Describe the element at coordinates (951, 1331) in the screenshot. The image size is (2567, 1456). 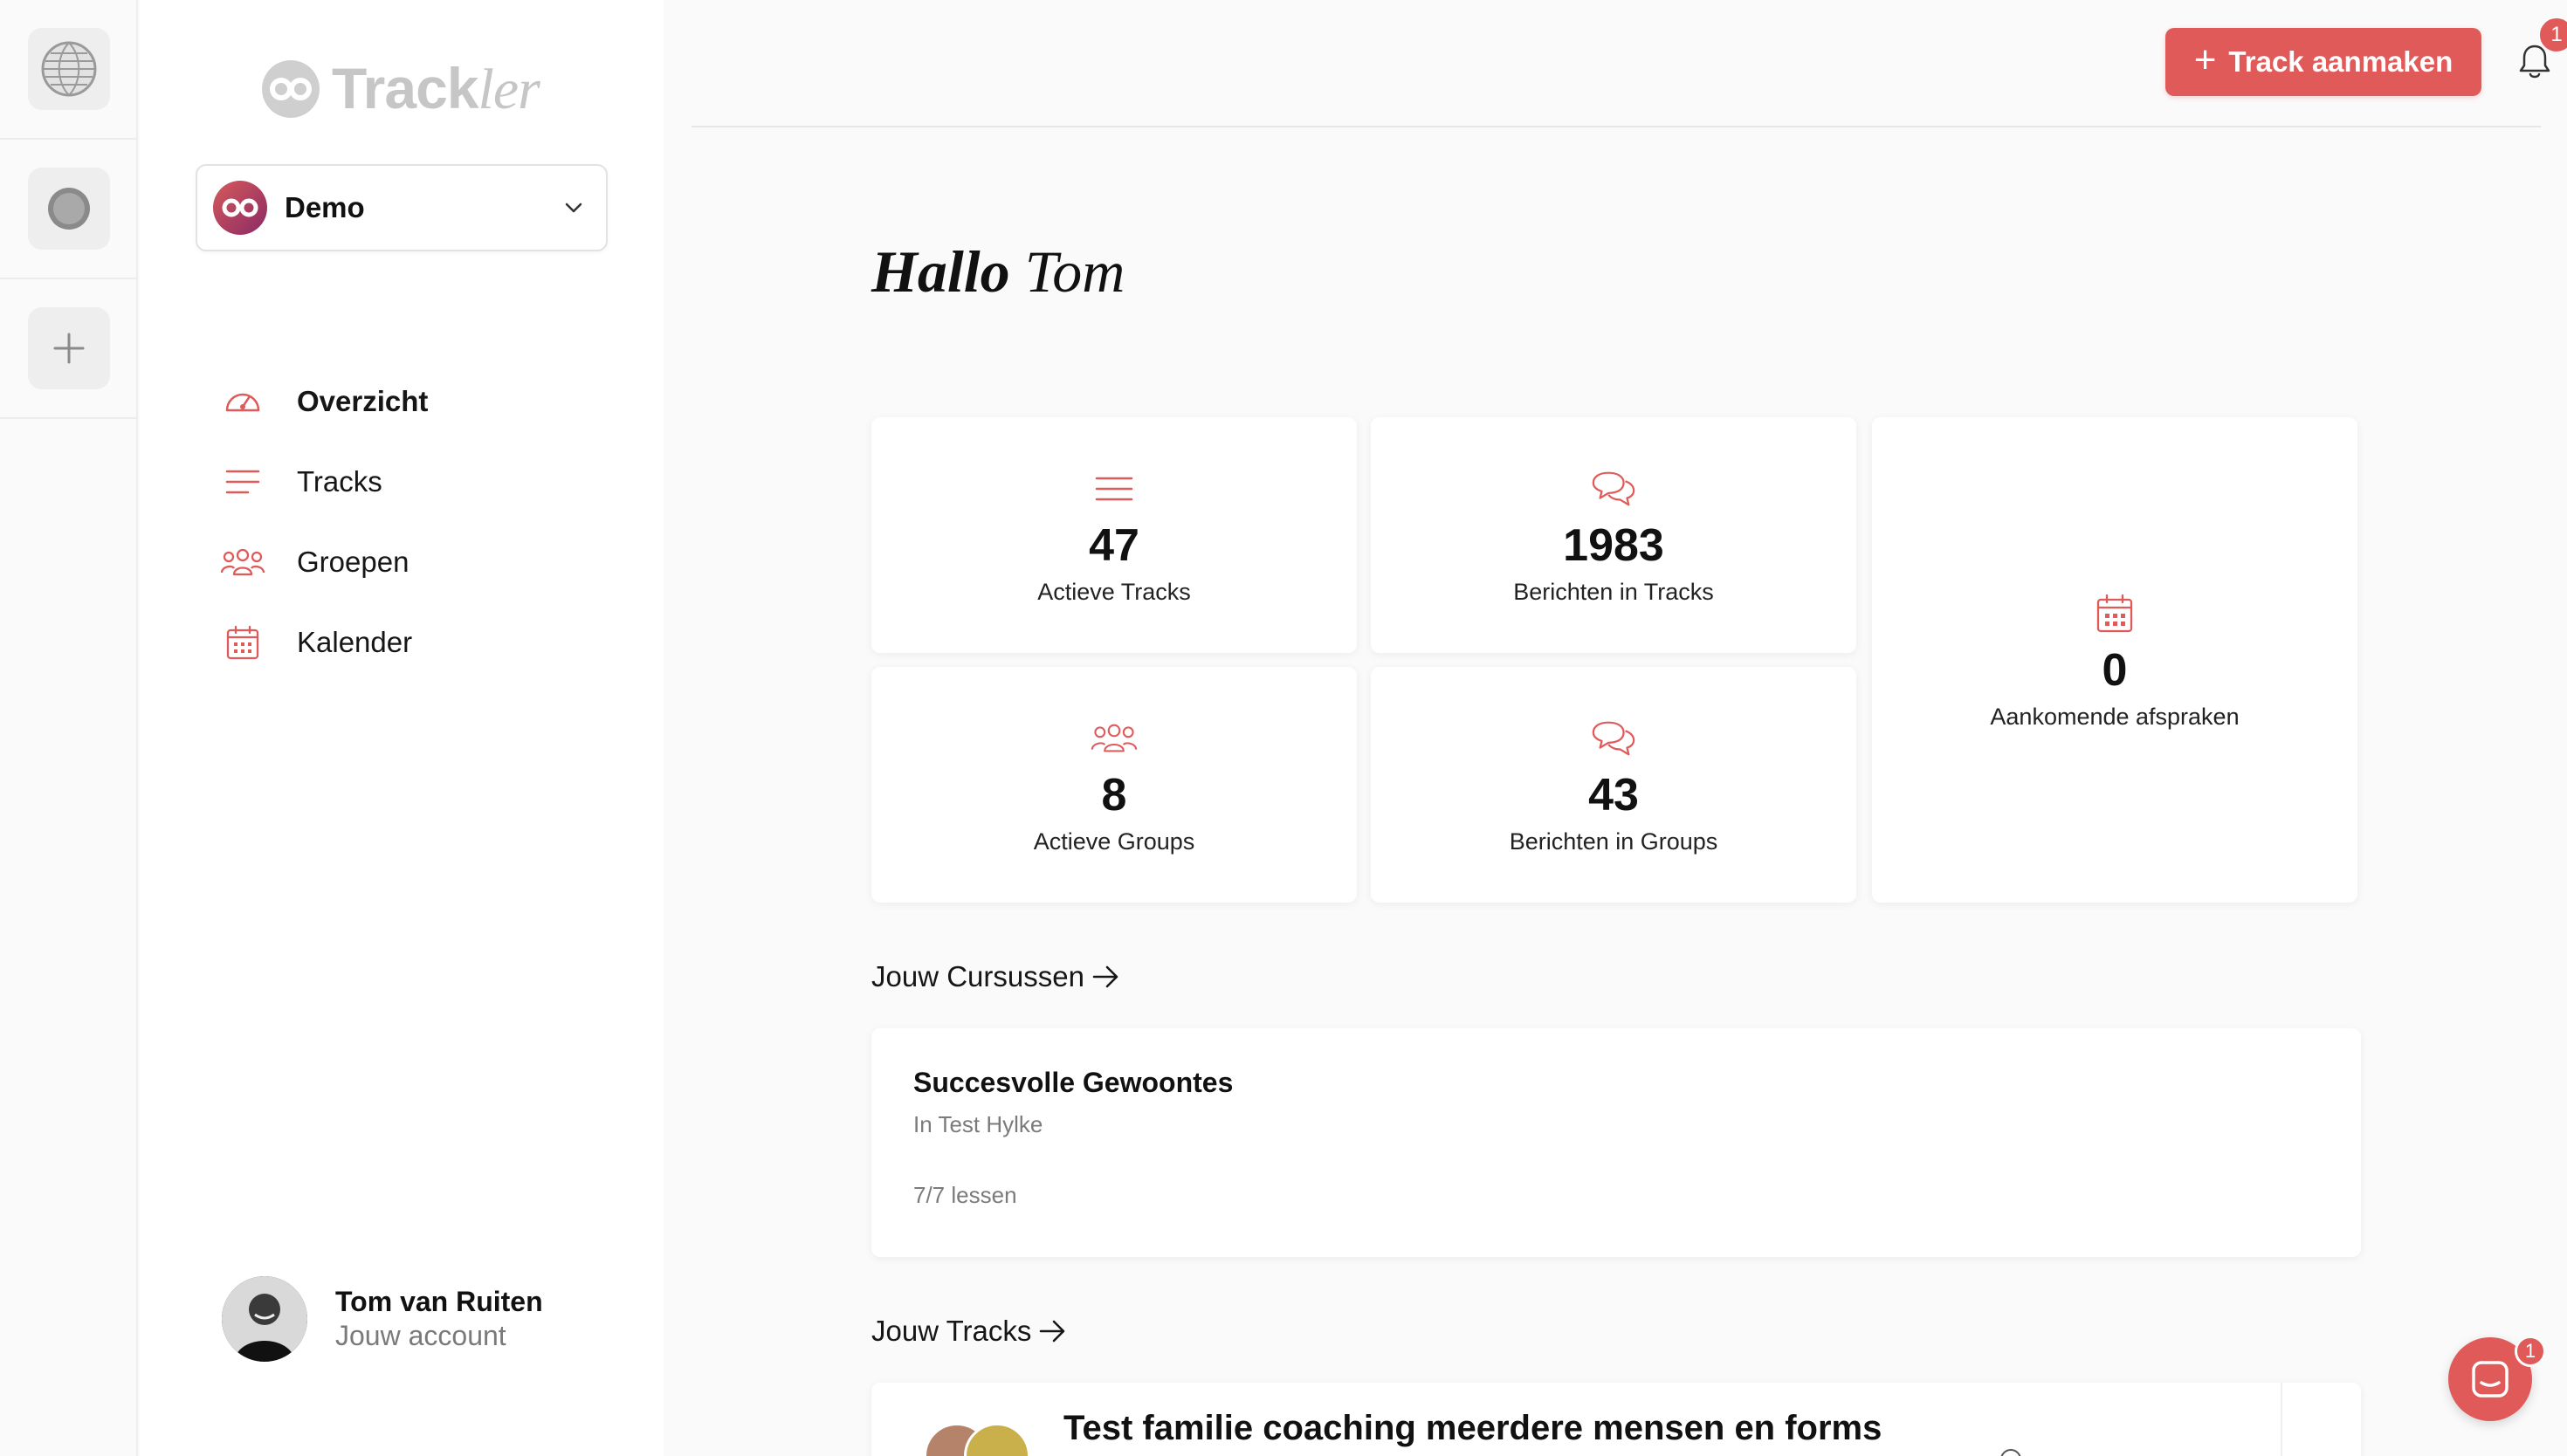
I see `section-title: Jouw Tracks` at that location.